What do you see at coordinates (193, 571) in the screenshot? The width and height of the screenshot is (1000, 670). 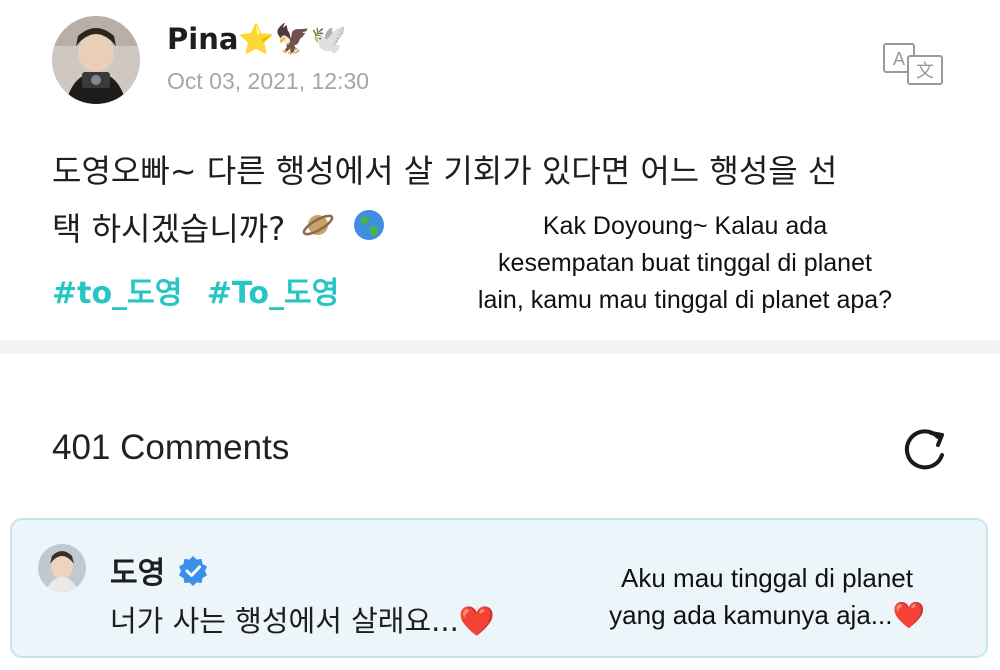 I see `verified-badge-icon` at bounding box center [193, 571].